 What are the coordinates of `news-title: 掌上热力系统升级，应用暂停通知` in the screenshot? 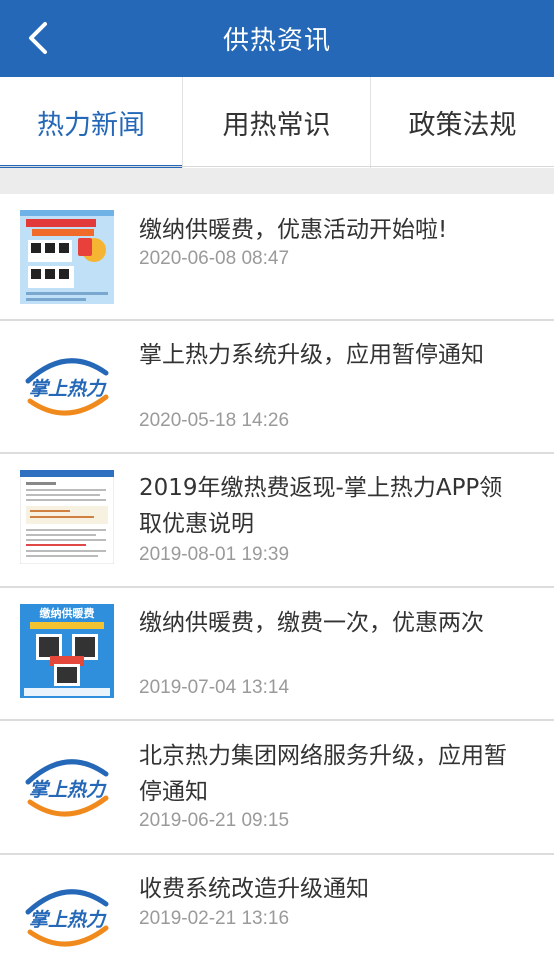 It's located at (311, 355).